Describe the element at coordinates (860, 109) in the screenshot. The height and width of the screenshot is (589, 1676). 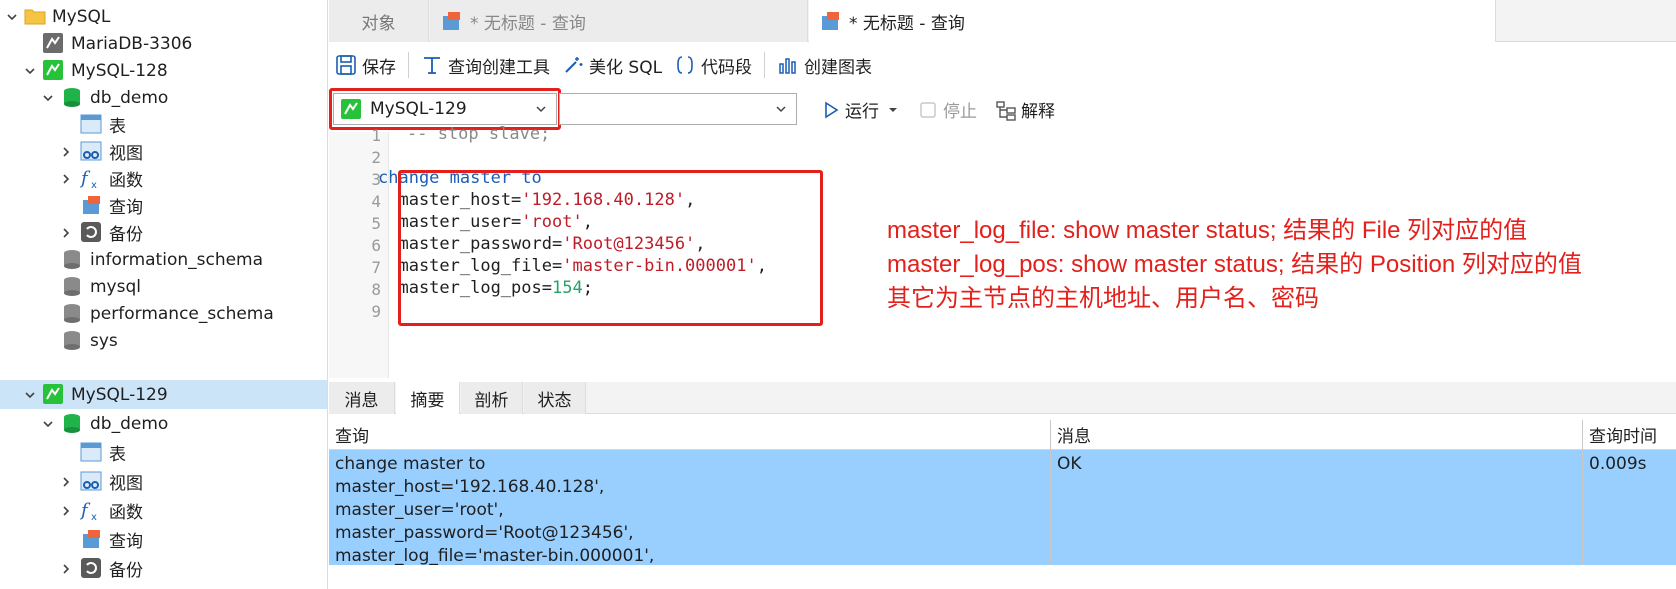
I see `run-button: 运行` at that location.